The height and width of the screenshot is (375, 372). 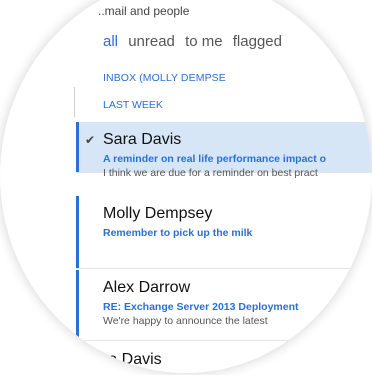 What do you see at coordinates (90, 140) in the screenshot?
I see `check-icon: ✔` at bounding box center [90, 140].